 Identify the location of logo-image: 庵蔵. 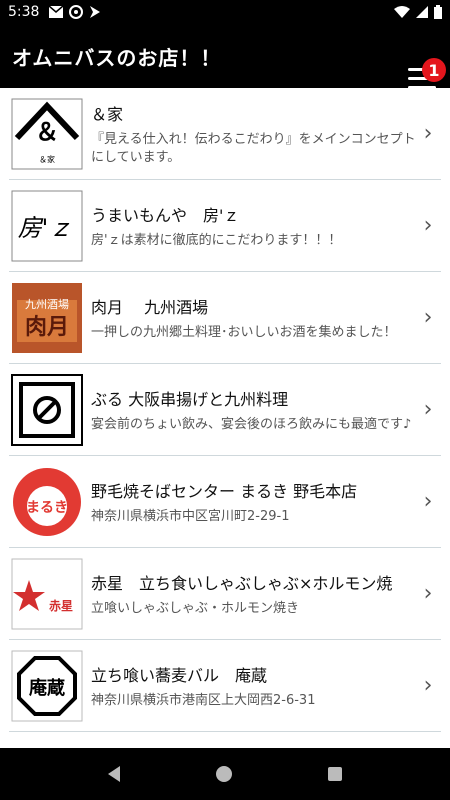
(47, 685).